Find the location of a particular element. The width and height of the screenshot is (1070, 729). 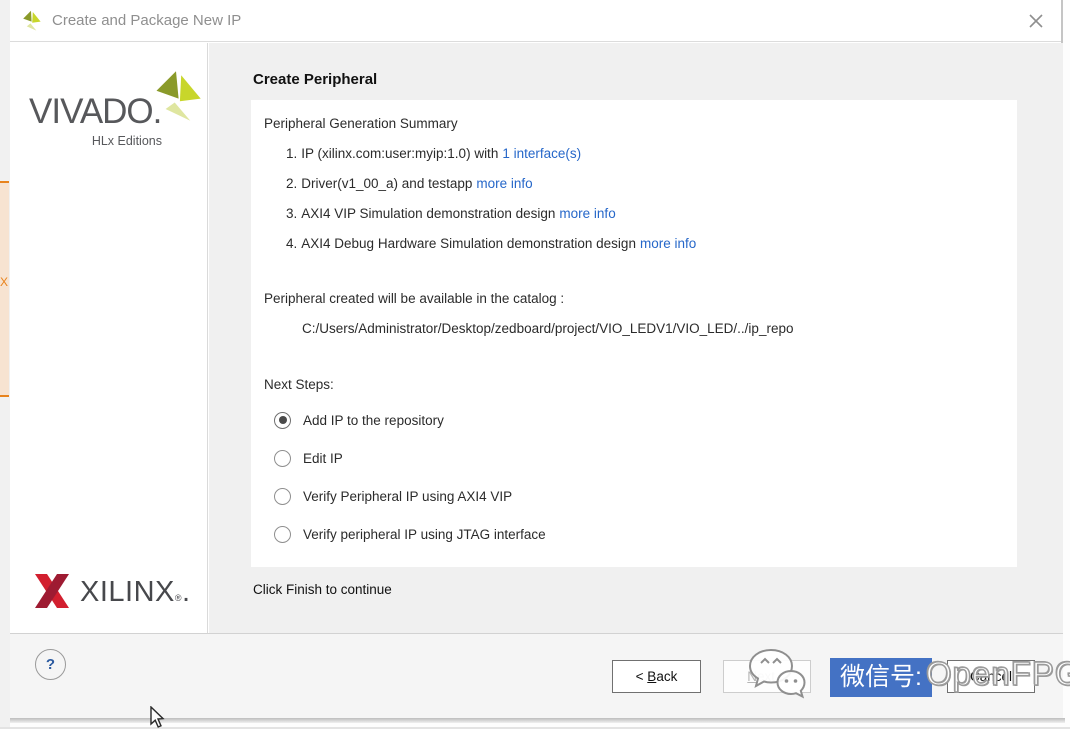

window-bottom-edge is located at coordinates (537, 720).